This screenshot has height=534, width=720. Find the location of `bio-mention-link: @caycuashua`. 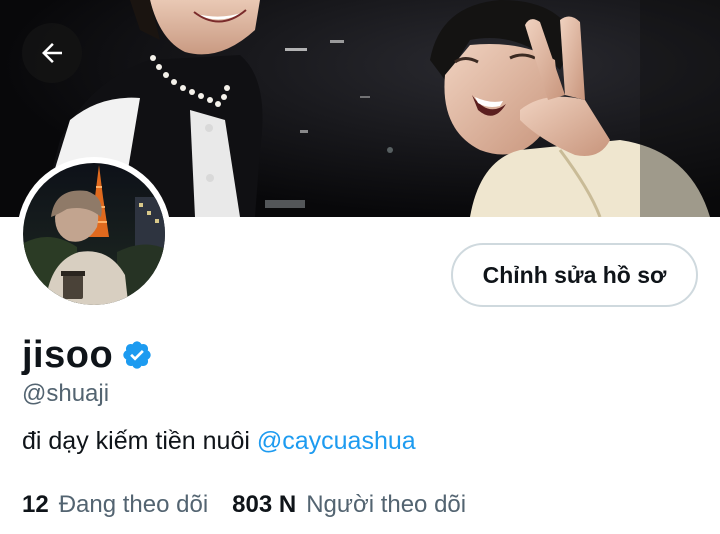

bio-mention-link: @caycuashua is located at coordinates (336, 441).